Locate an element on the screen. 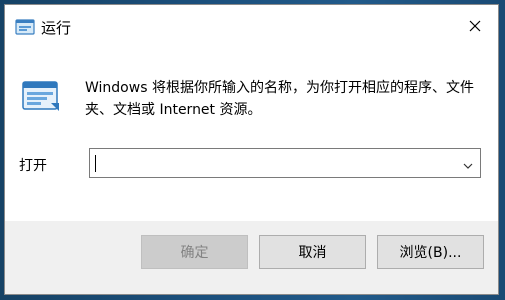 The height and width of the screenshot is (300, 505). open-combobox is located at coordinates (285, 163).